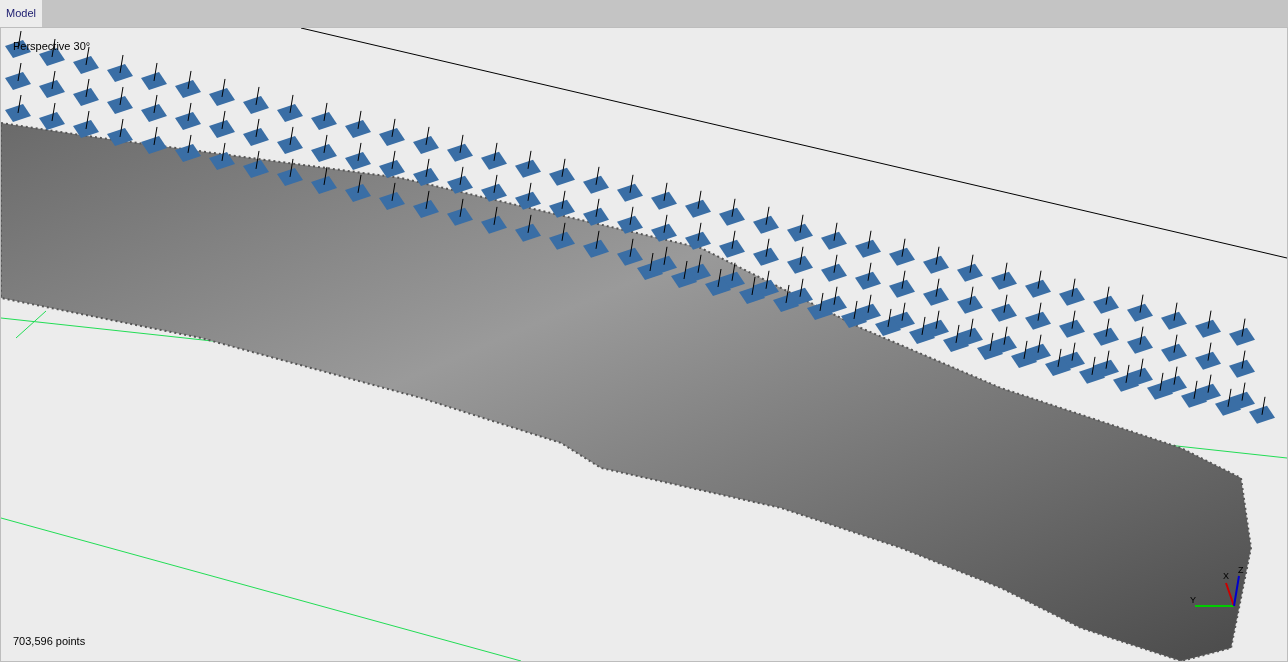 This screenshot has width=1288, height=662. Describe the element at coordinates (1241, 570) in the screenshot. I see `axis-label: Z` at that location.